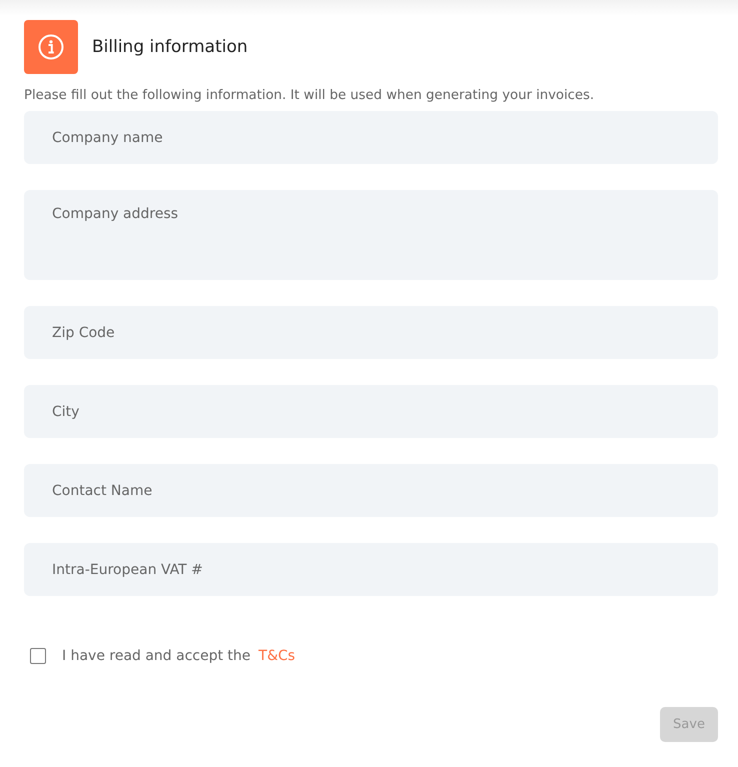 This screenshot has width=738, height=767. What do you see at coordinates (371, 137) in the screenshot?
I see `input-field: Company name` at bounding box center [371, 137].